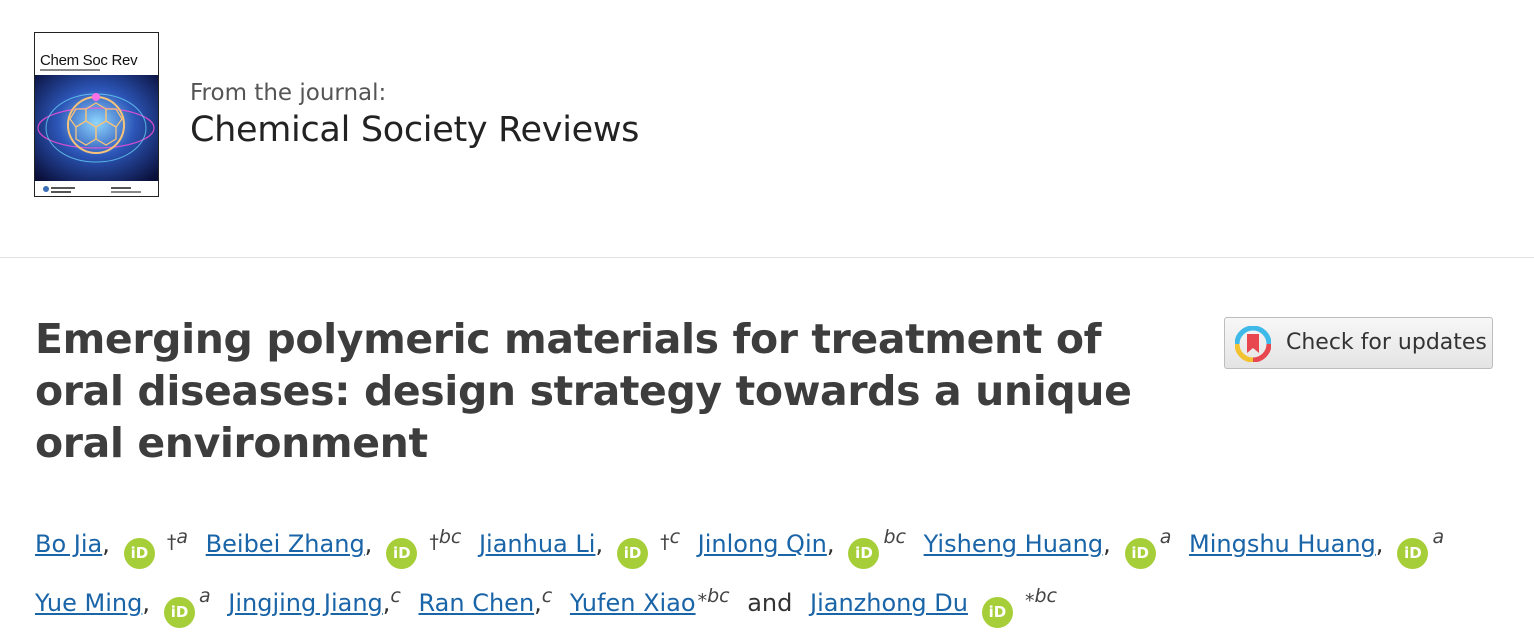  Describe the element at coordinates (88, 603) in the screenshot. I see `author-yue-ming: Yue Ming` at that location.